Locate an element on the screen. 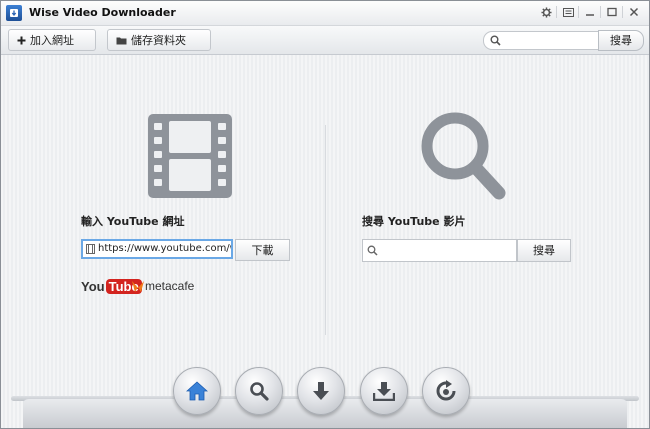 This screenshot has width=650, height=429. settings-gear-icon is located at coordinates (546, 12).